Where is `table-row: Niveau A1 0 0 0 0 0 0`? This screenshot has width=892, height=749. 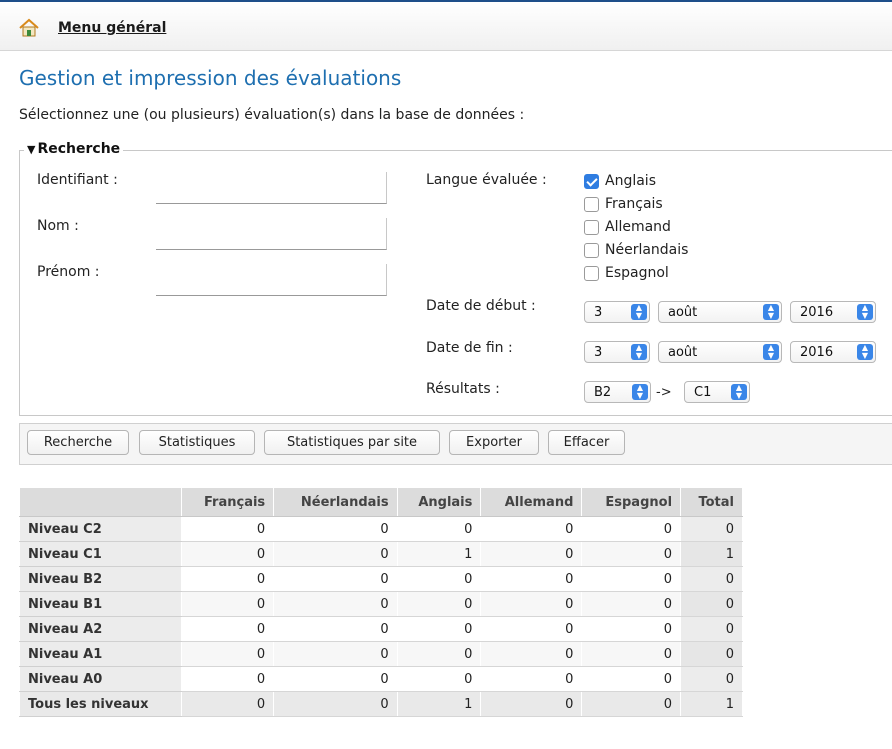 table-row: Niveau A1 0 0 0 0 0 0 is located at coordinates (381, 654).